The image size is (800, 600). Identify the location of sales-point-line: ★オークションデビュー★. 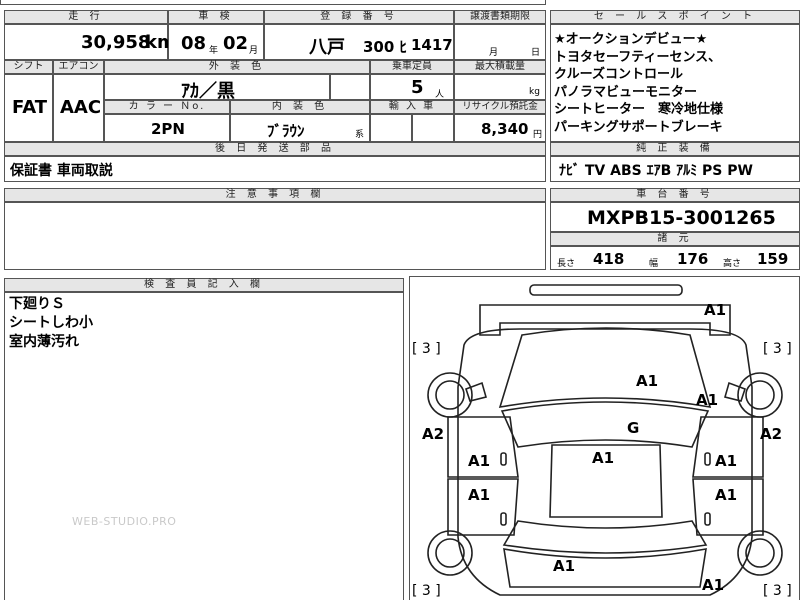
(631, 39).